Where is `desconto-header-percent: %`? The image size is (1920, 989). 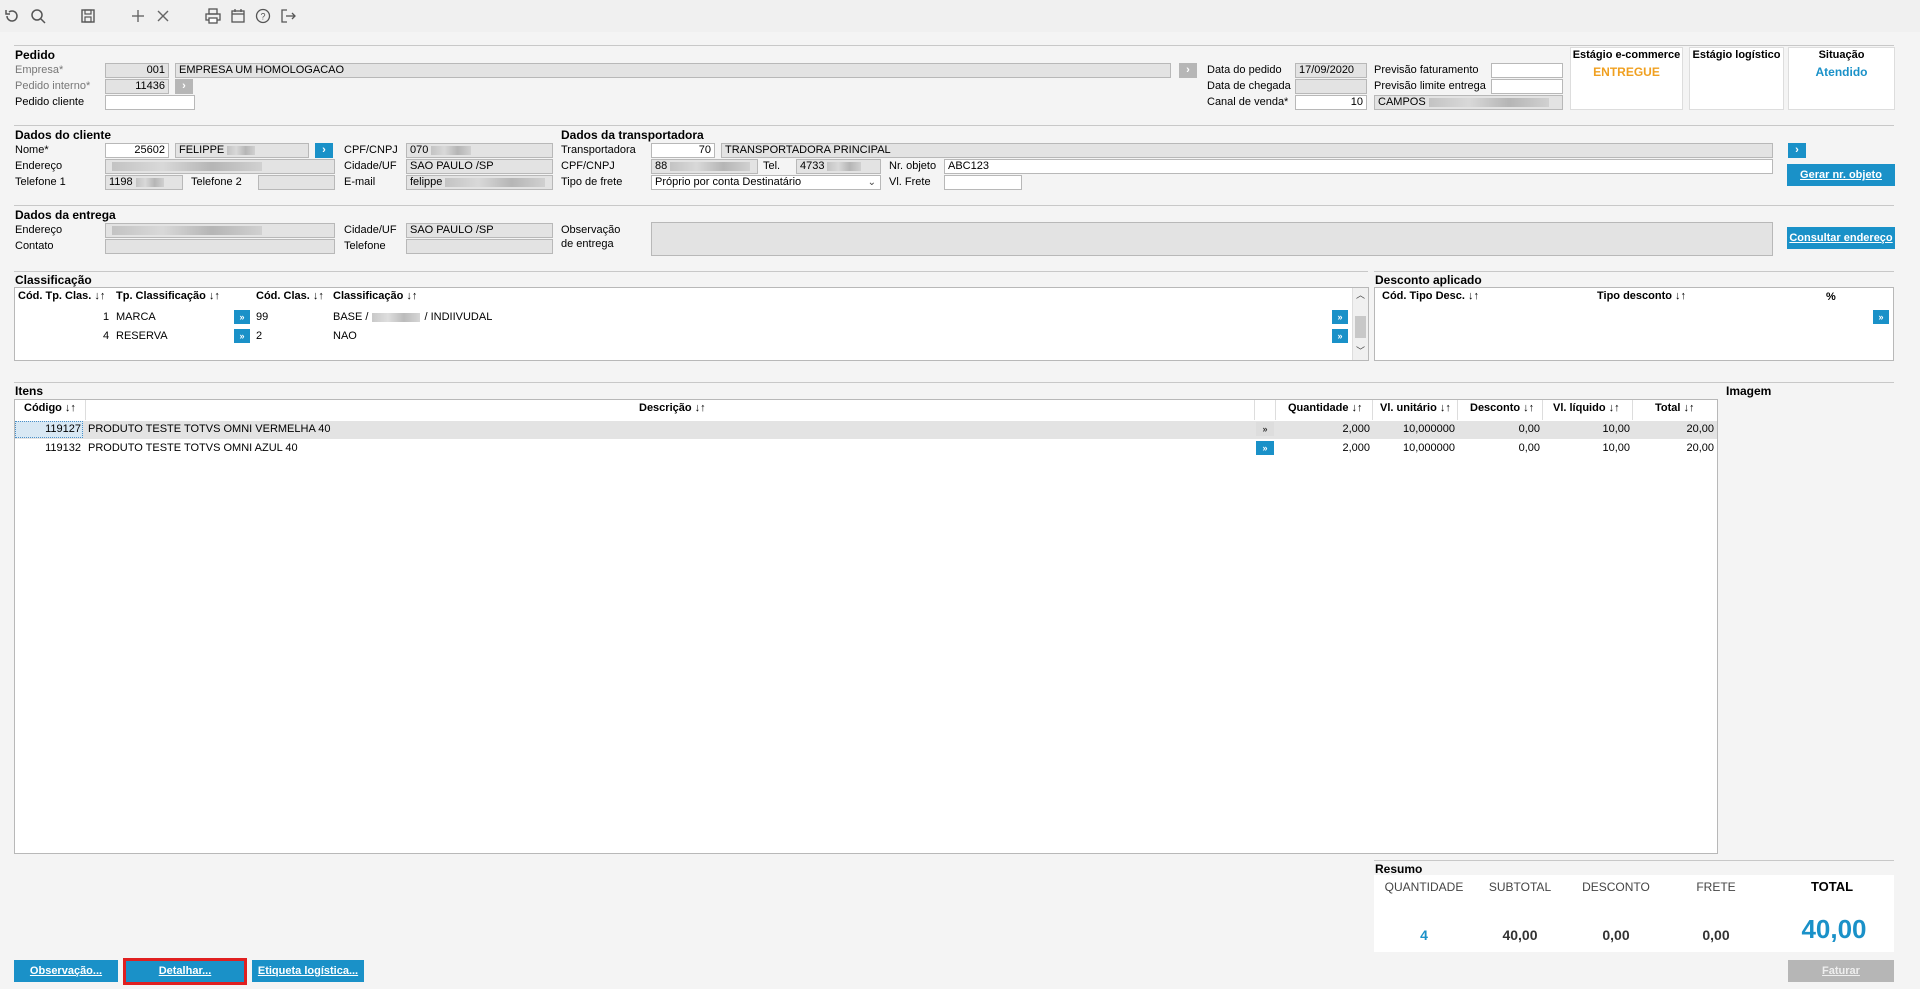 desconto-header-percent: % is located at coordinates (1831, 297).